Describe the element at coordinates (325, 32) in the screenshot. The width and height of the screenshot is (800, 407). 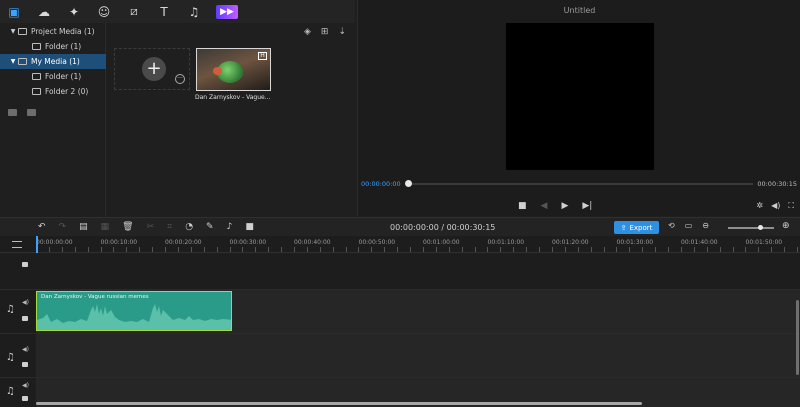
I see `grid-view-icon: ⊞` at that location.